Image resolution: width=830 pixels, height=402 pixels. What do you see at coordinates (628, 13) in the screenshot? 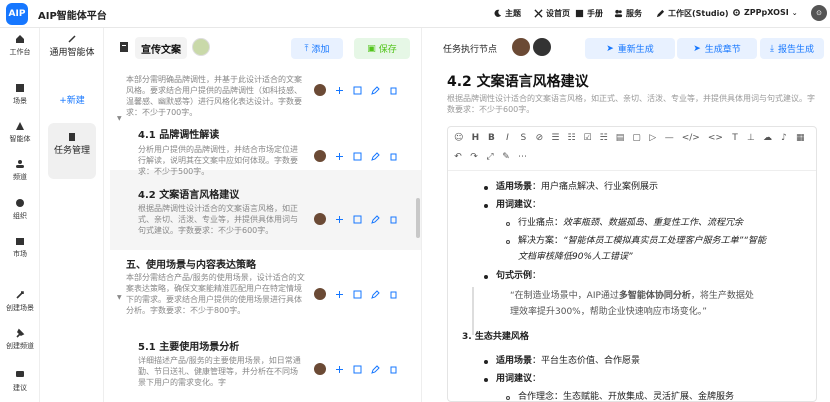
I see `service-link: 服务` at bounding box center [628, 13].